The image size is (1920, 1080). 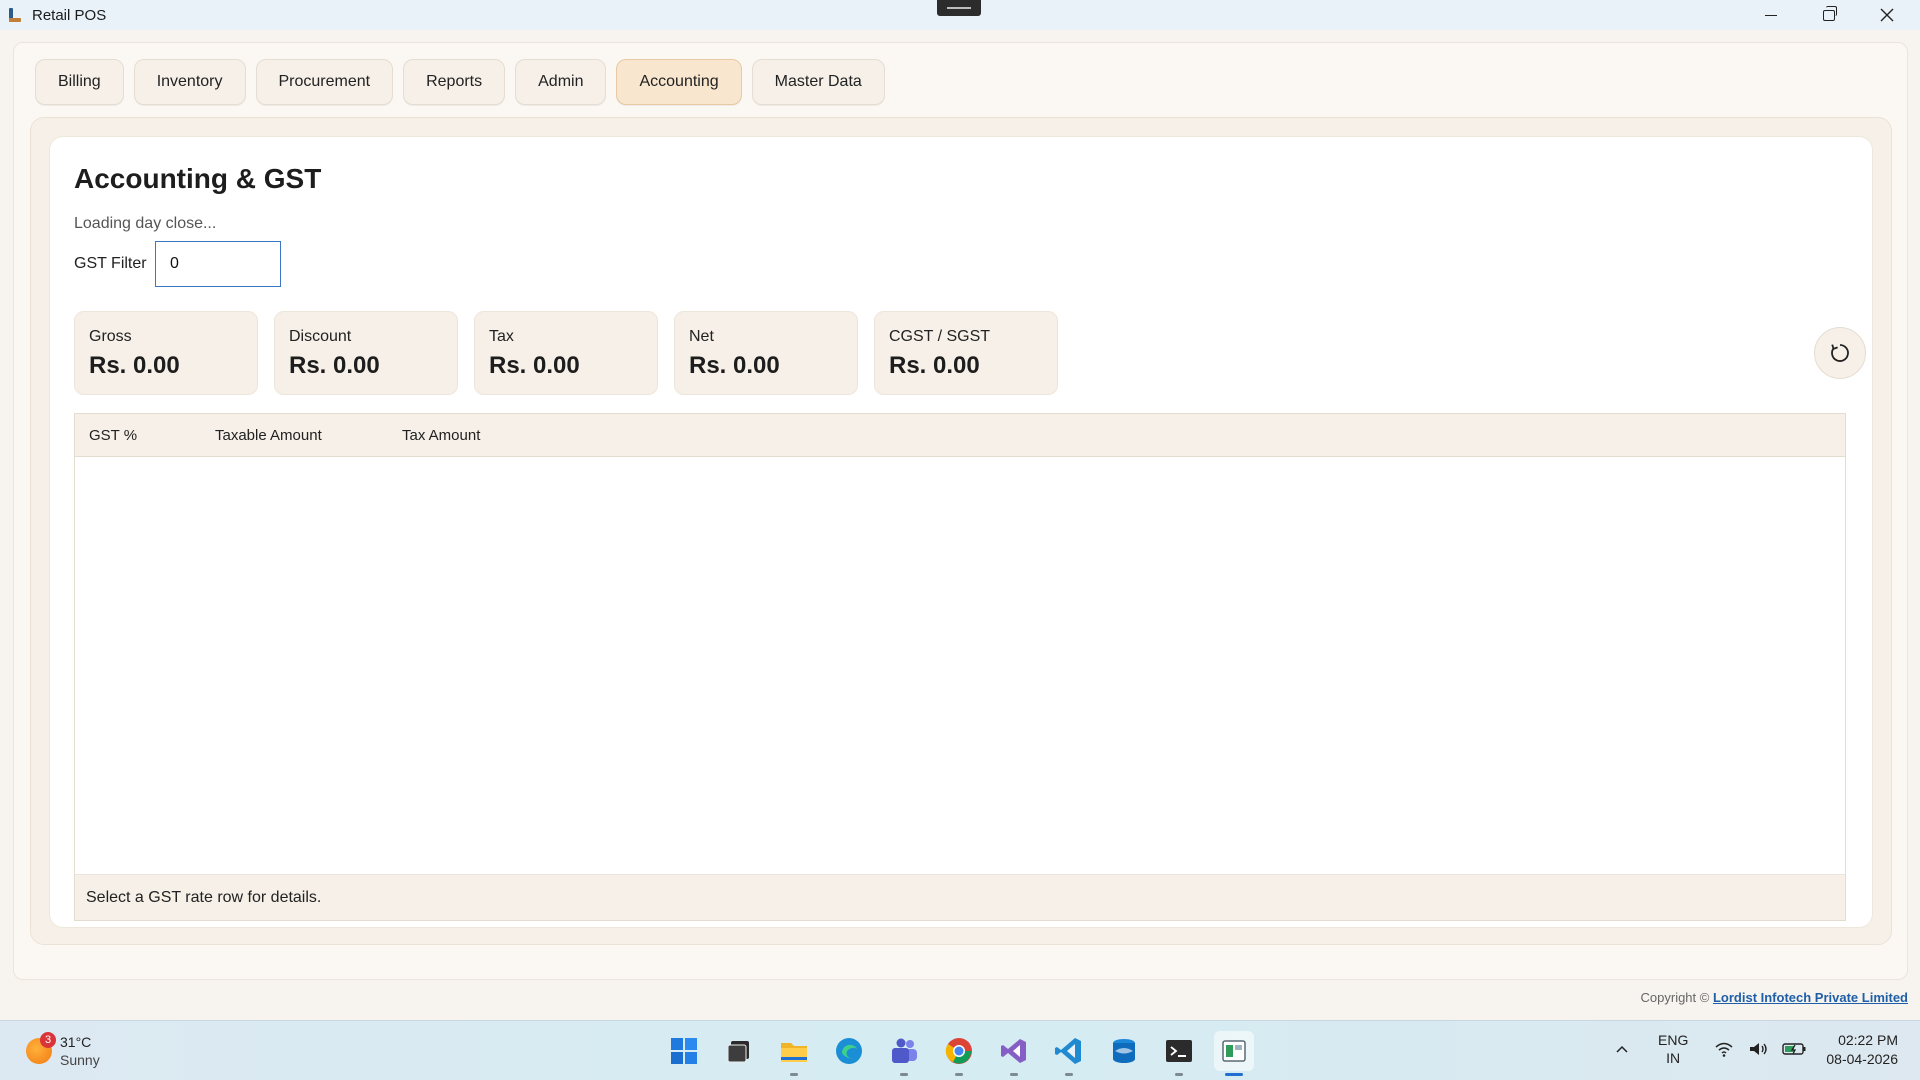 What do you see at coordinates (1673, 1058) in the screenshot?
I see `region-code: IN` at bounding box center [1673, 1058].